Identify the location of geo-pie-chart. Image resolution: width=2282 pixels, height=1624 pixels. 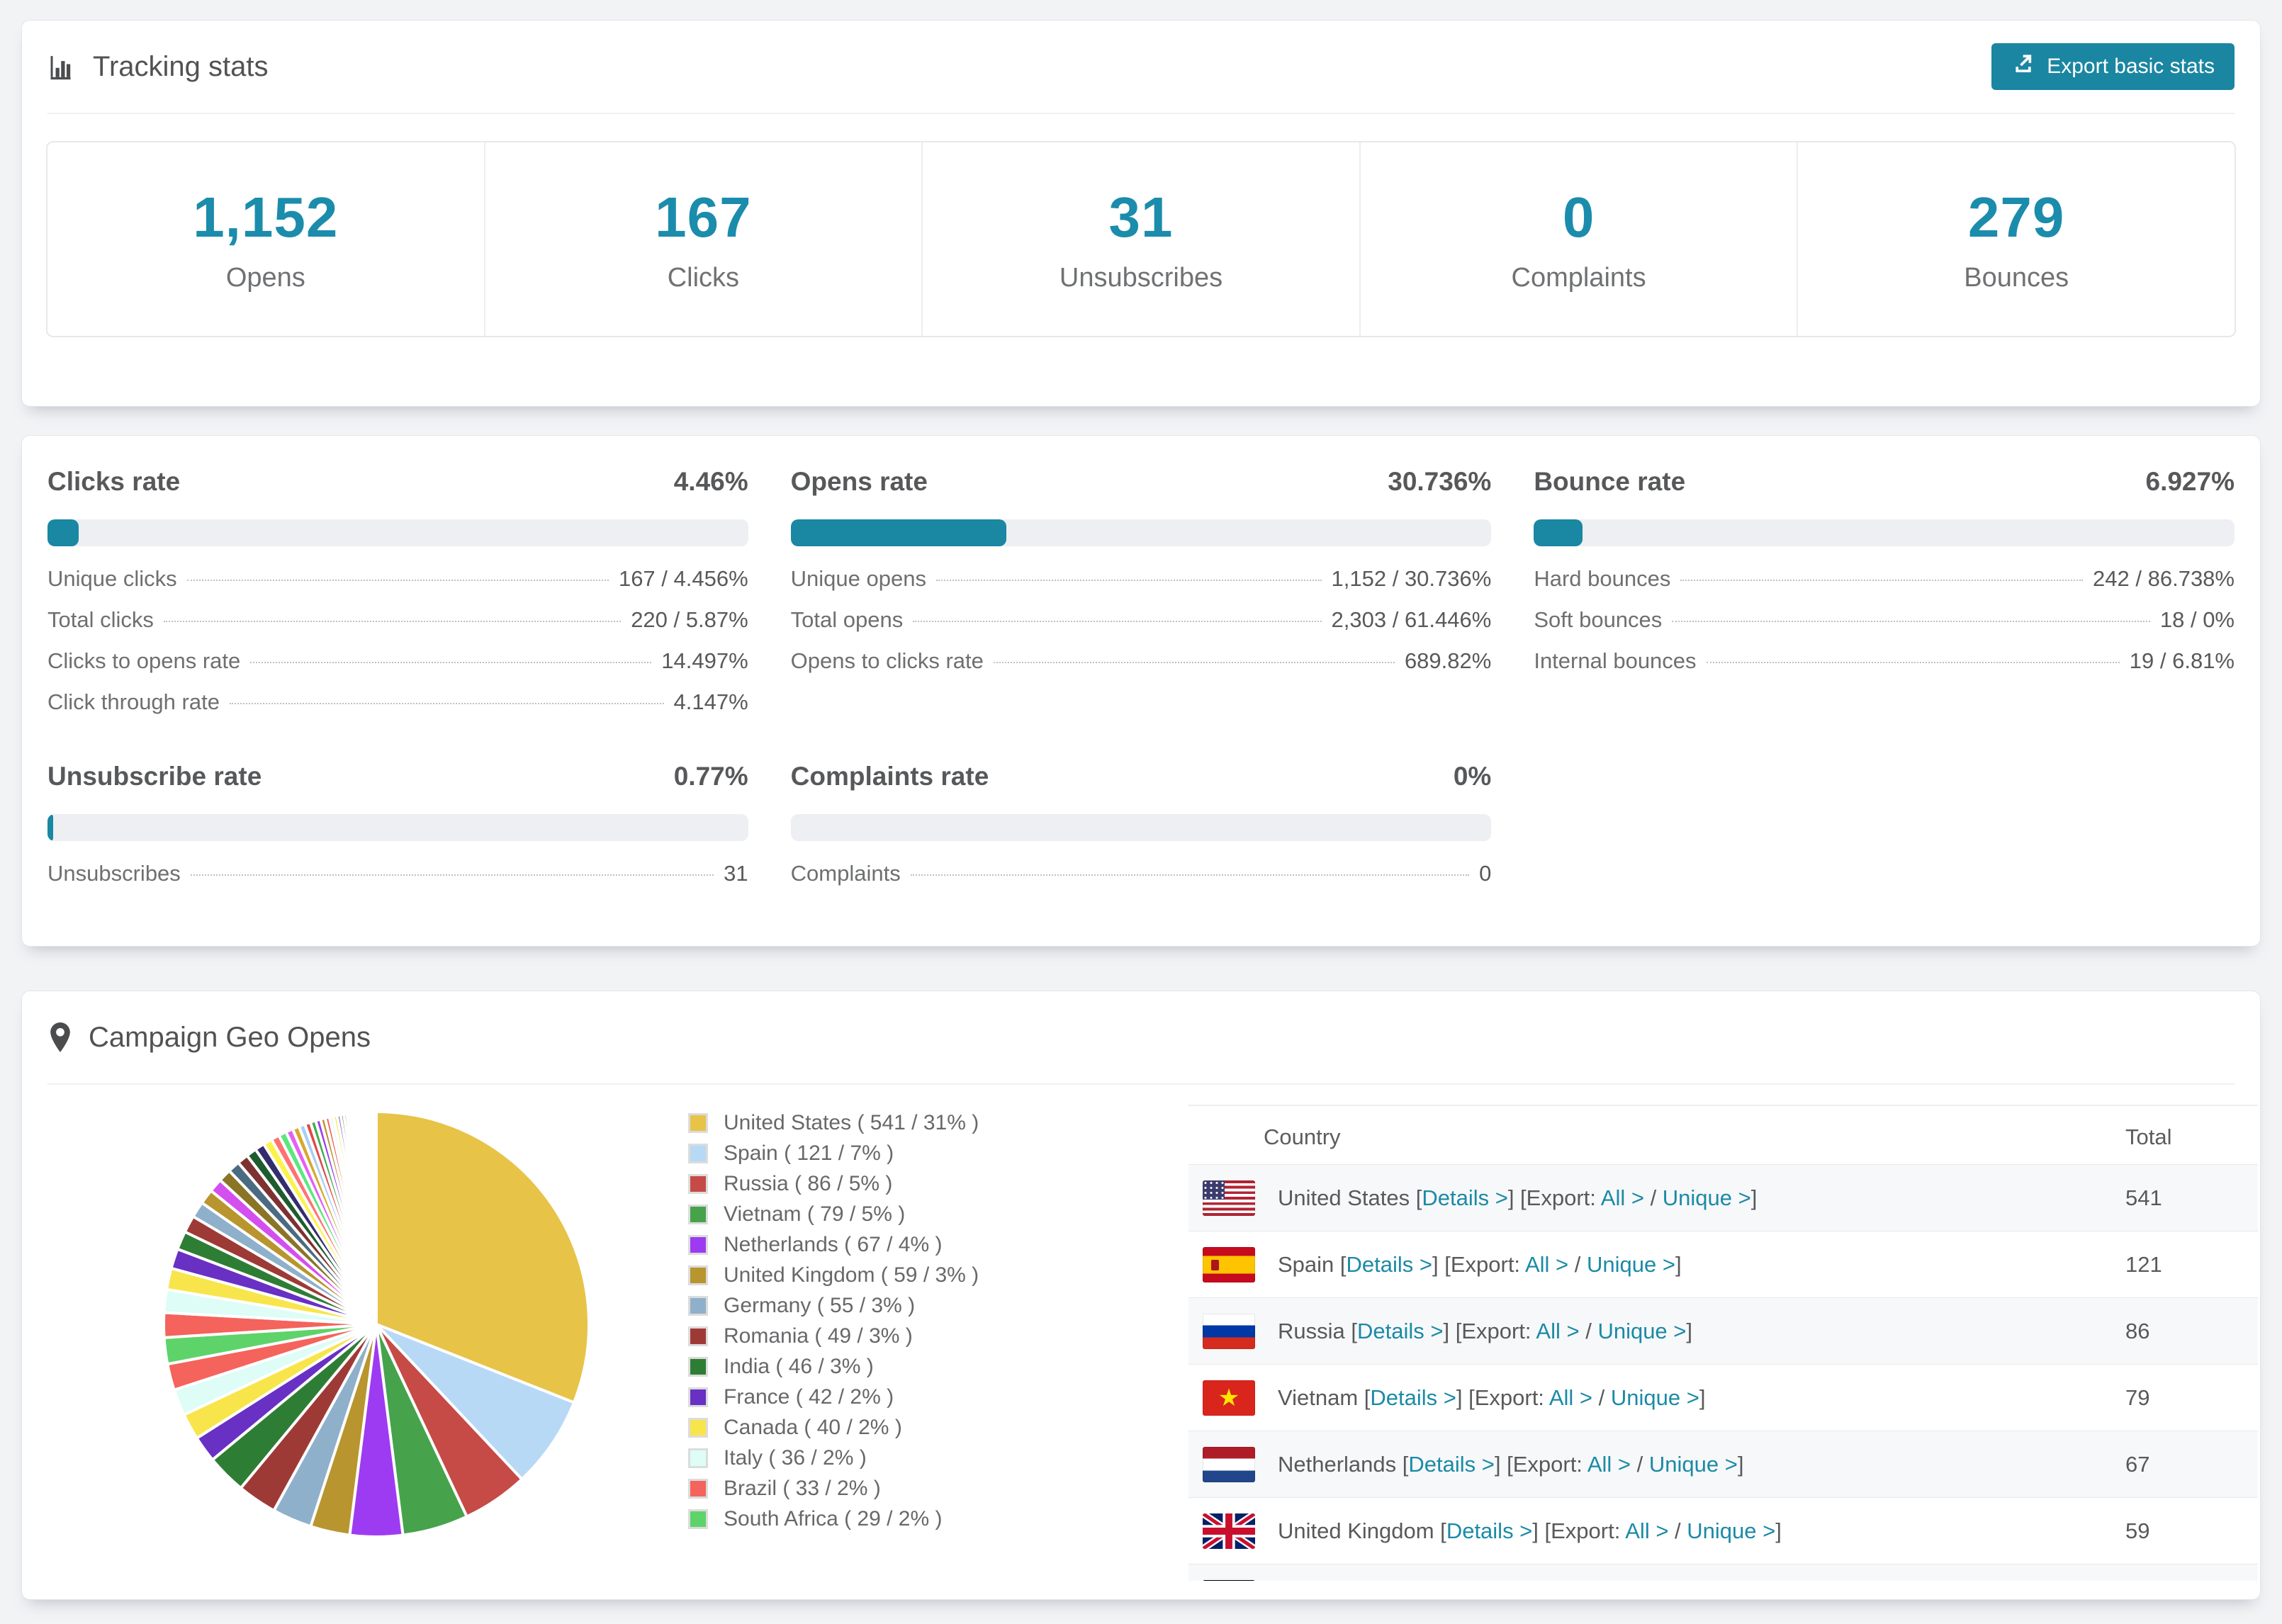
(377, 1324).